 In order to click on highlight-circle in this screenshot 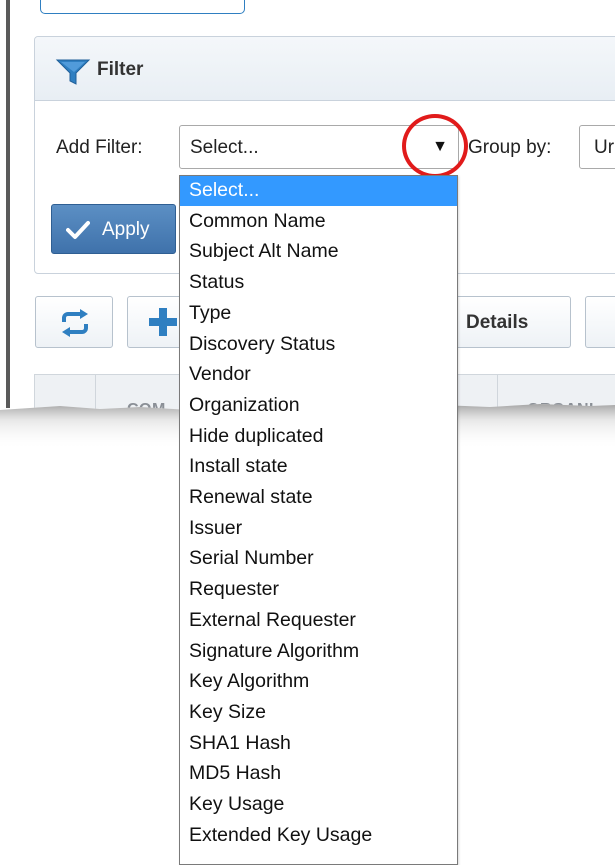, I will do `click(435, 146)`.